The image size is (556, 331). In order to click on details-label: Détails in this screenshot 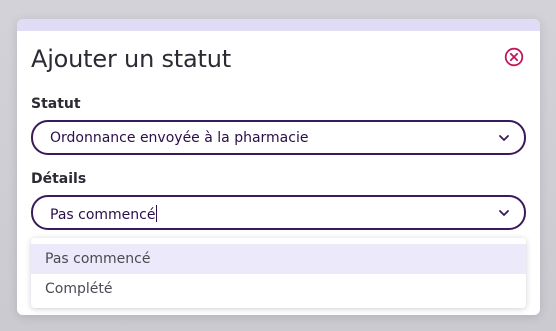, I will do `click(59, 179)`.